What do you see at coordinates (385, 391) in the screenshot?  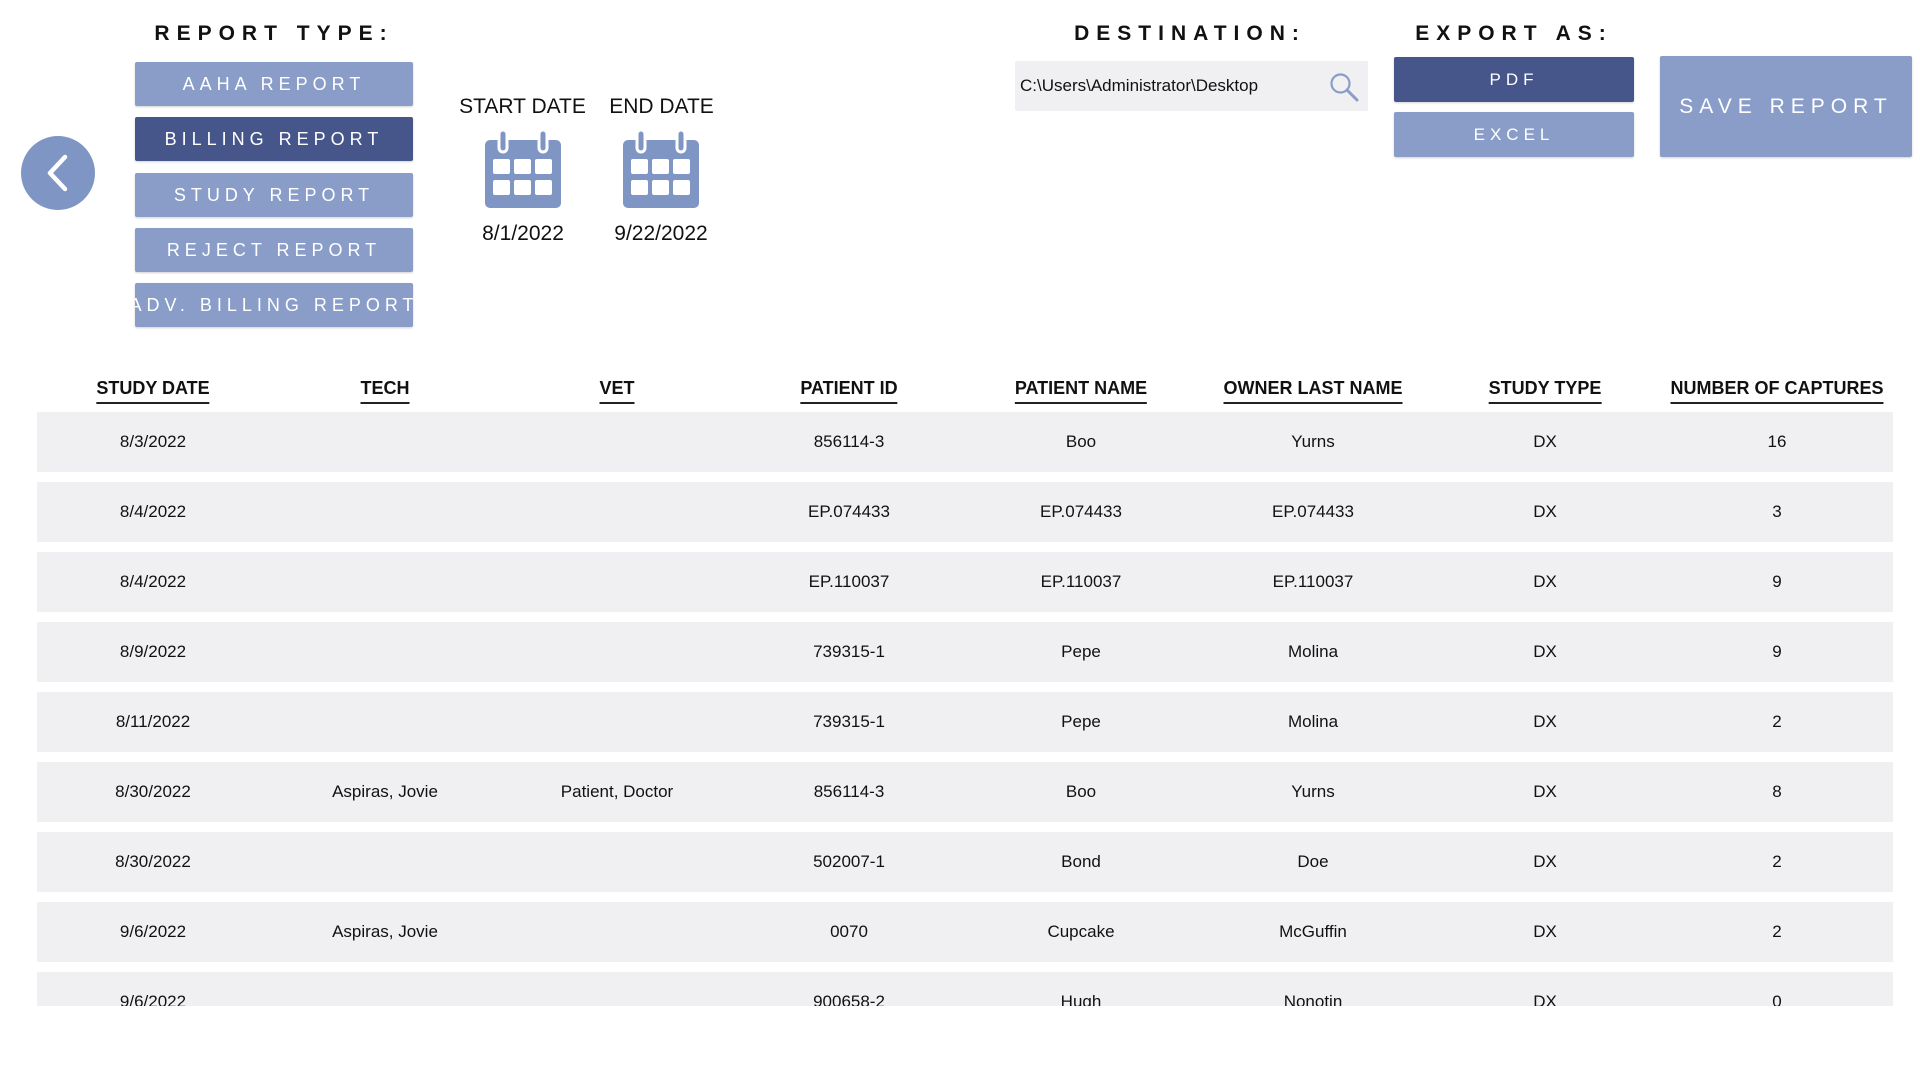 I see `header-tech: TECH` at bounding box center [385, 391].